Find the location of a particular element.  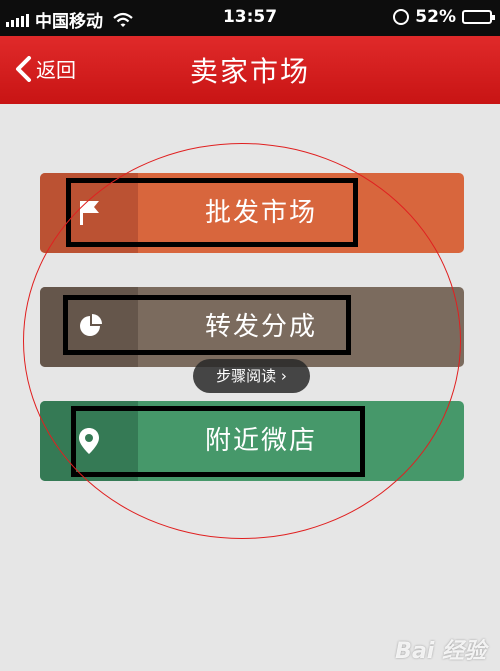

pie-chart-icon is located at coordinates (91, 325).